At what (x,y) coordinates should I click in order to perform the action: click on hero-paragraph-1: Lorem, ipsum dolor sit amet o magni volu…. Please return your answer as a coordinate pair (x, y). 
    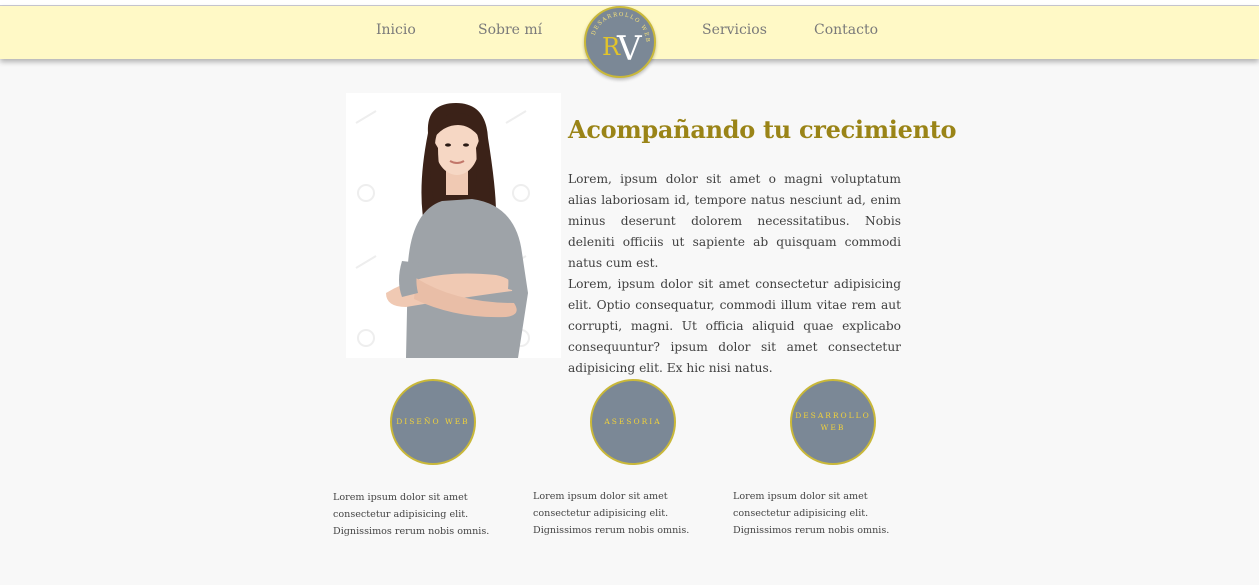
    Looking at the image, I should click on (734, 221).